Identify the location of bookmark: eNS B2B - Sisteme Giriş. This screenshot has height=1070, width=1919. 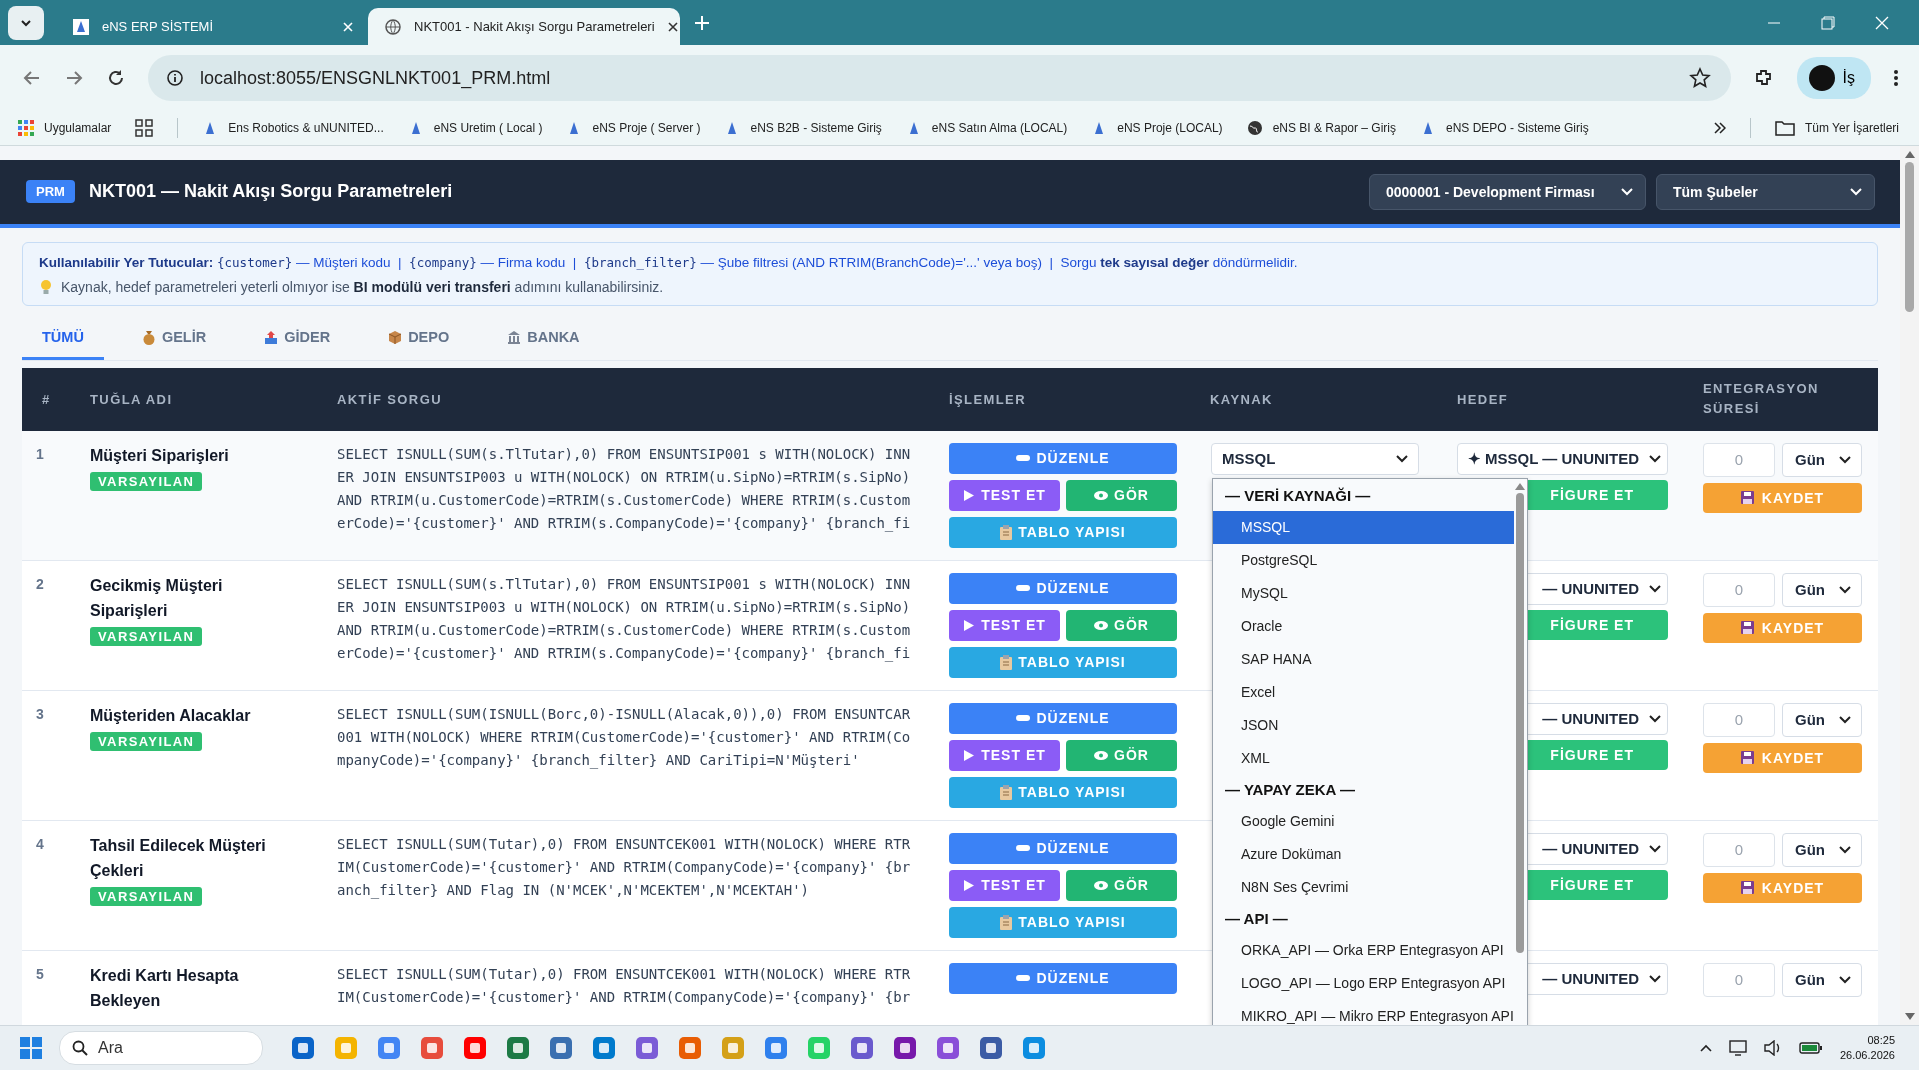
(803, 128).